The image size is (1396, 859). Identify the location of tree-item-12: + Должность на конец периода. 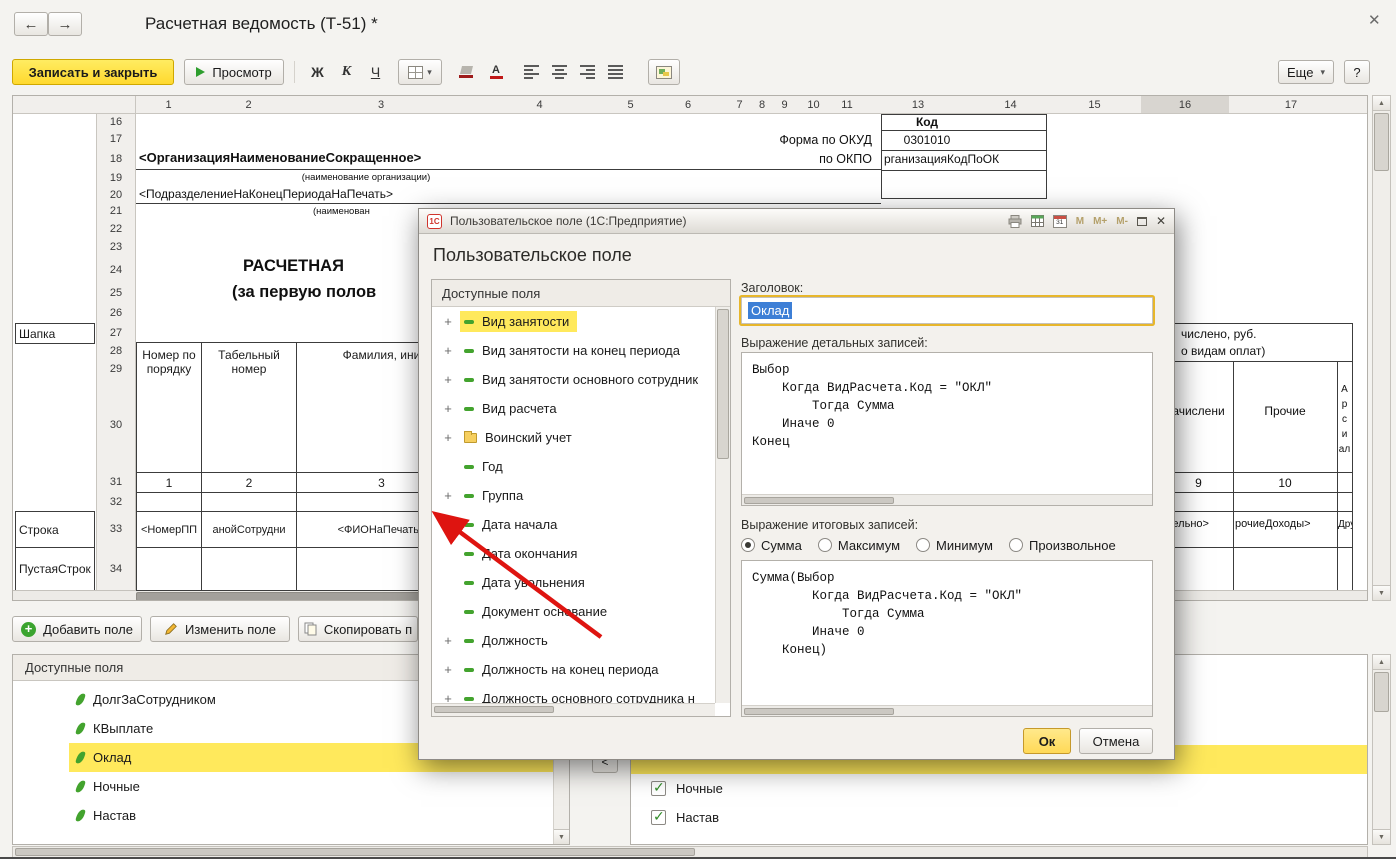
(573, 669).